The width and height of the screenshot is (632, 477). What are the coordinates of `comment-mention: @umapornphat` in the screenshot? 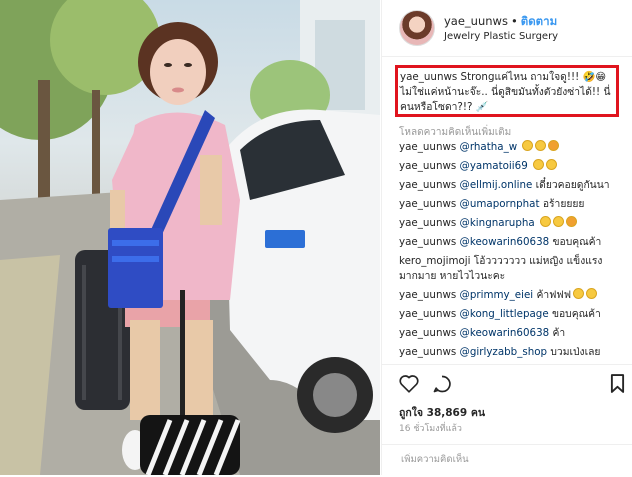 It's located at (500, 204).